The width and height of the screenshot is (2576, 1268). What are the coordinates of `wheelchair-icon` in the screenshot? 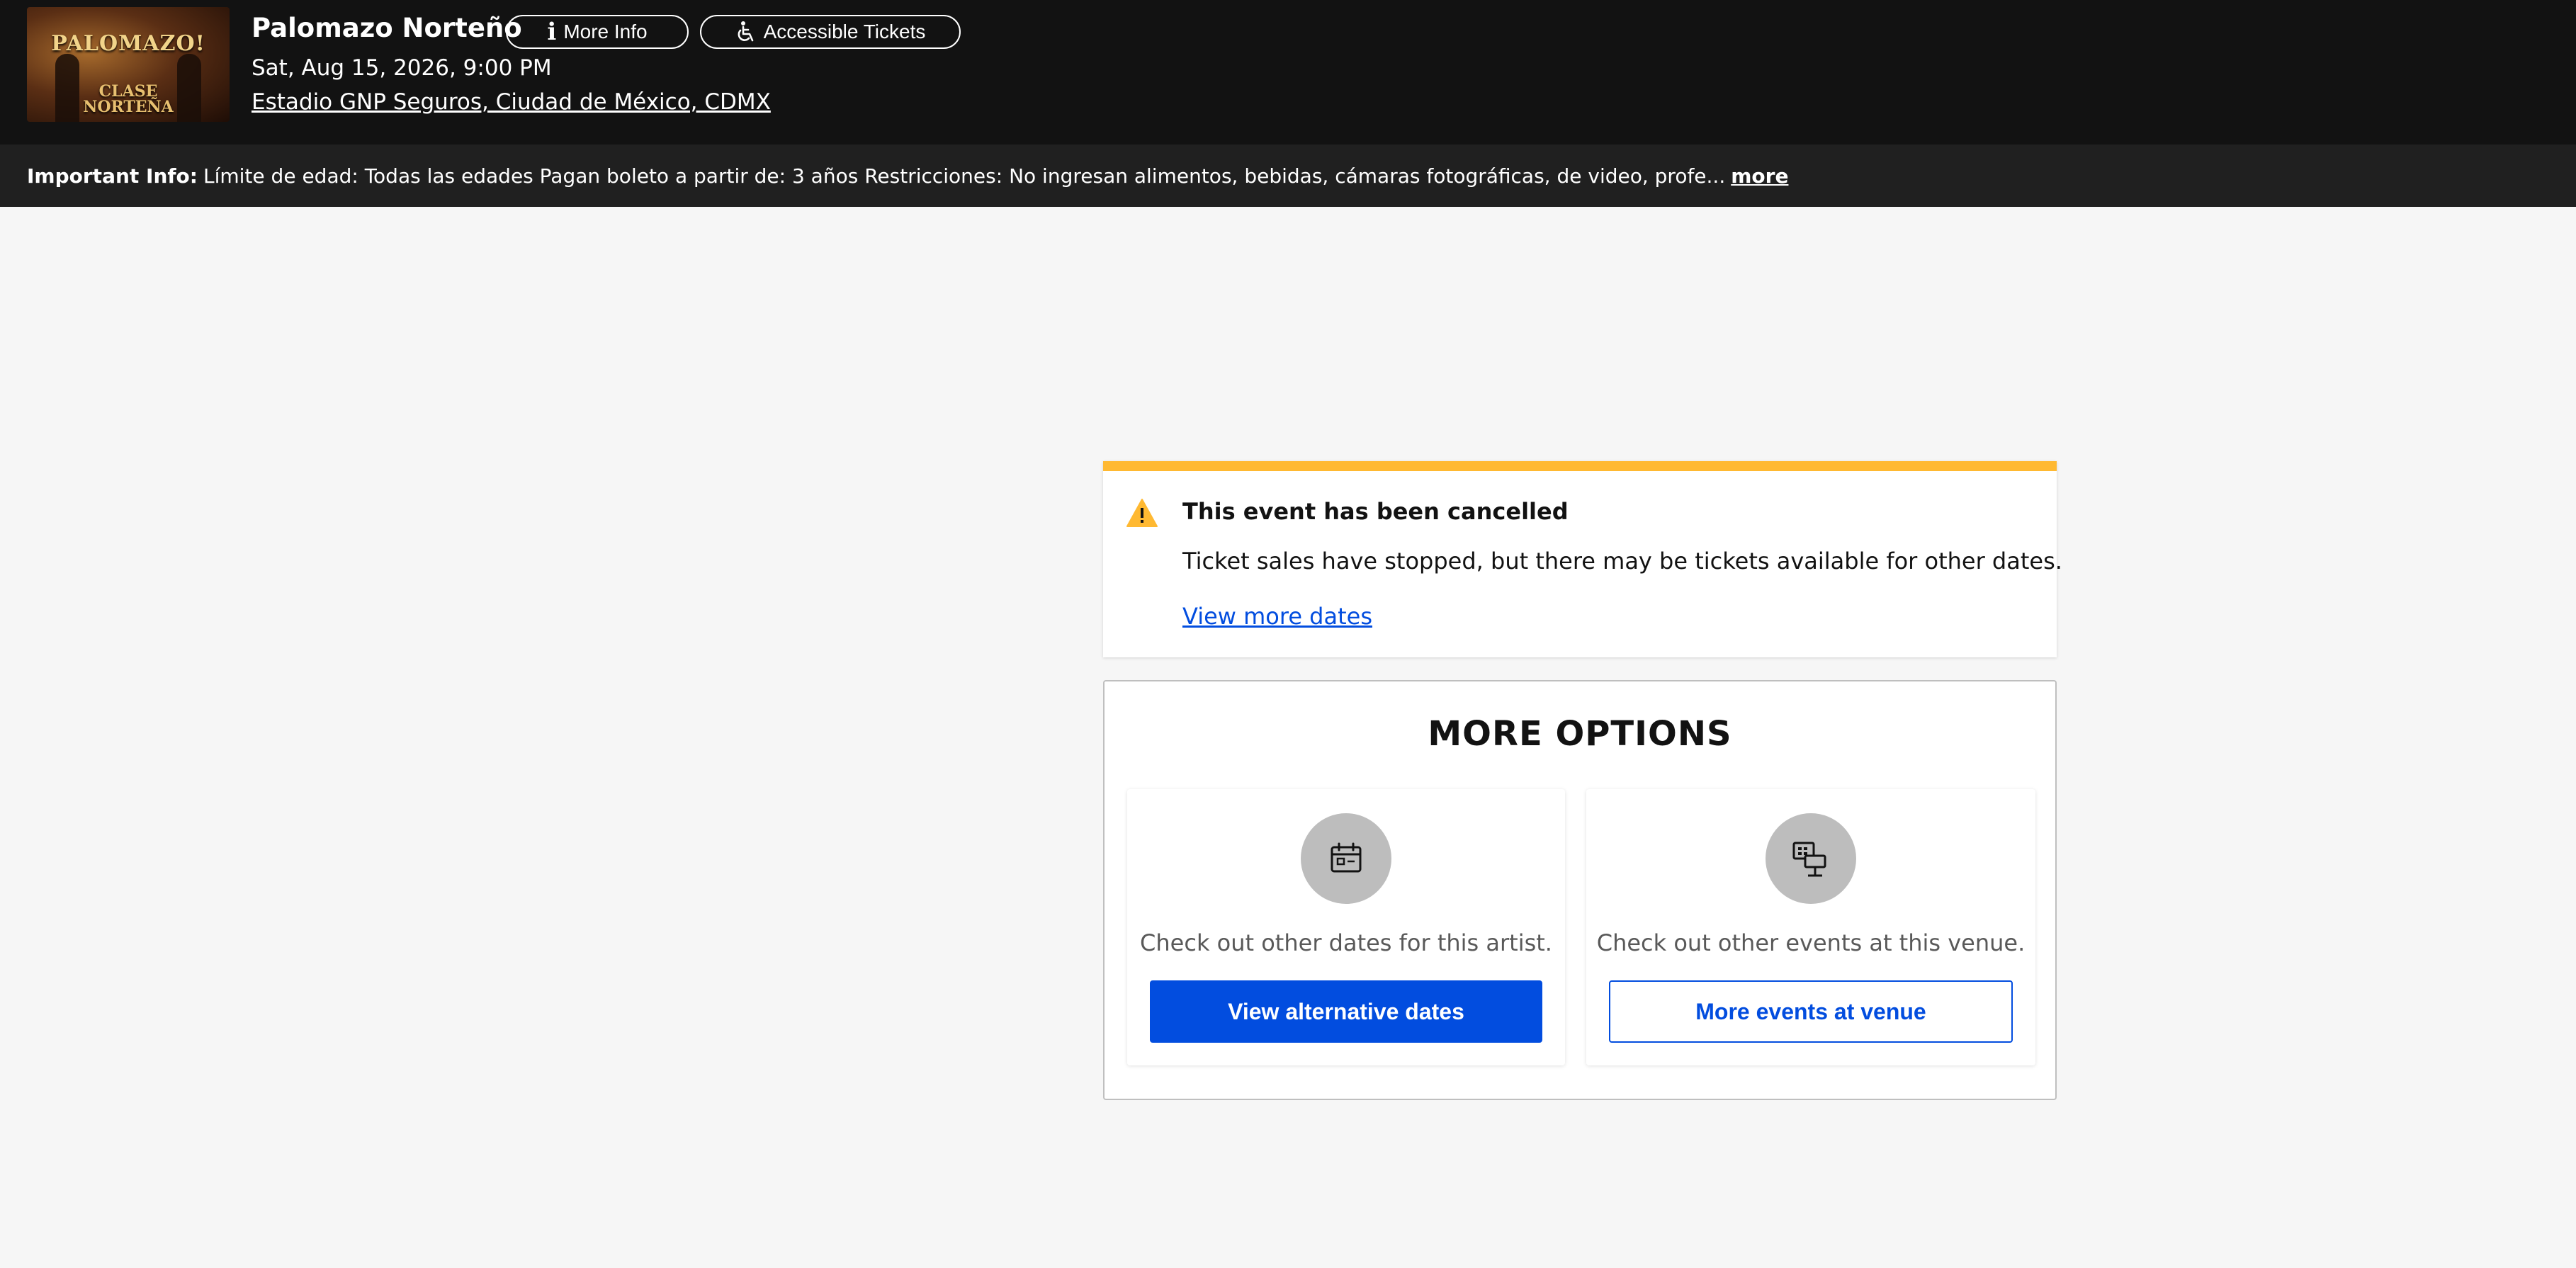 It's located at (745, 32).